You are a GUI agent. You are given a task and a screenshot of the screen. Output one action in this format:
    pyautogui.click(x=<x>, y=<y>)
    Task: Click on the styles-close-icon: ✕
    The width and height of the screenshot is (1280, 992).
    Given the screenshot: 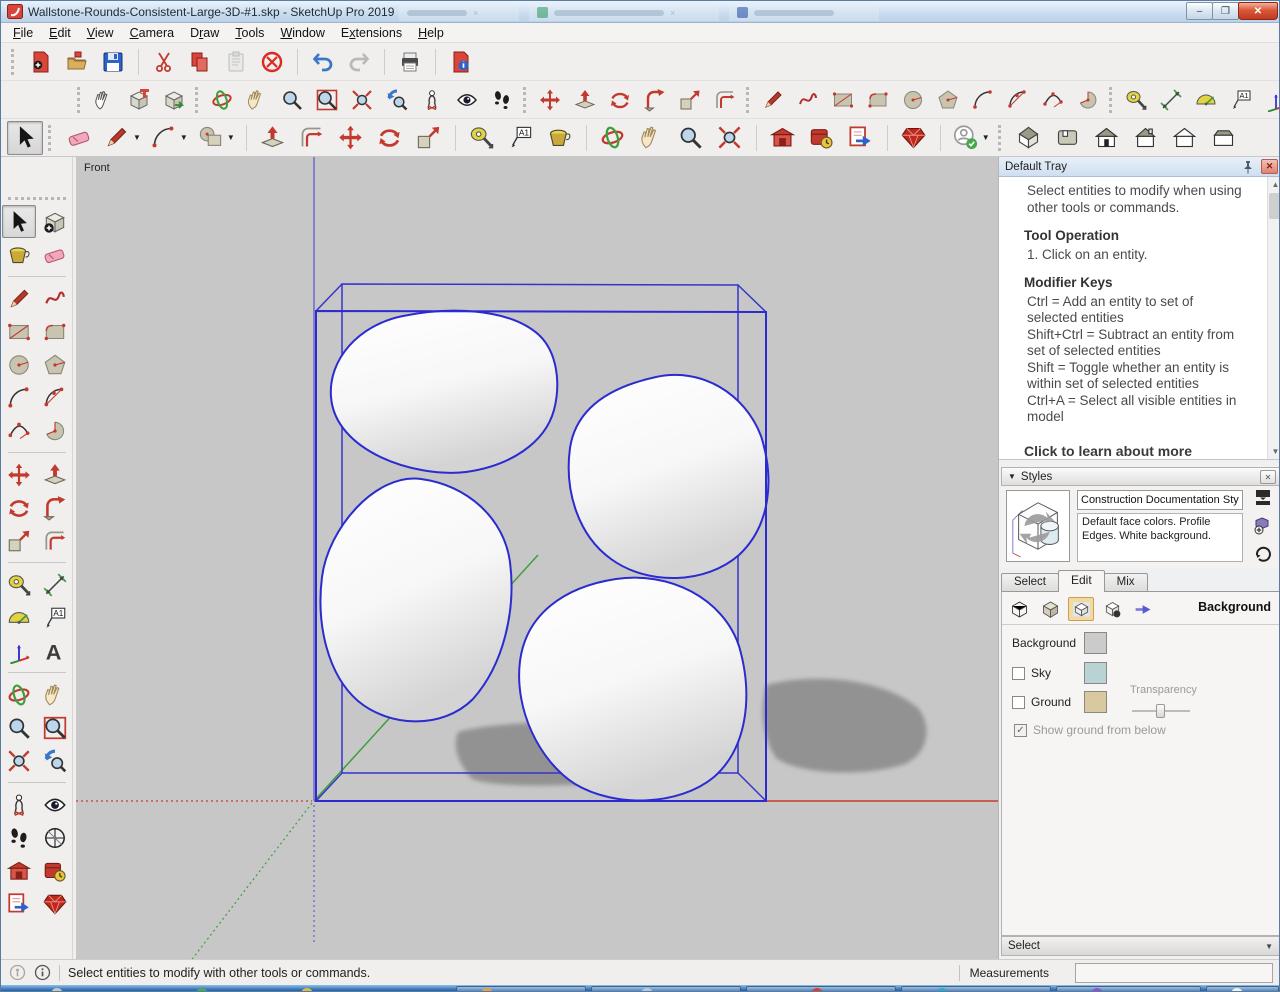 What is the action you would take?
    pyautogui.click(x=1268, y=477)
    